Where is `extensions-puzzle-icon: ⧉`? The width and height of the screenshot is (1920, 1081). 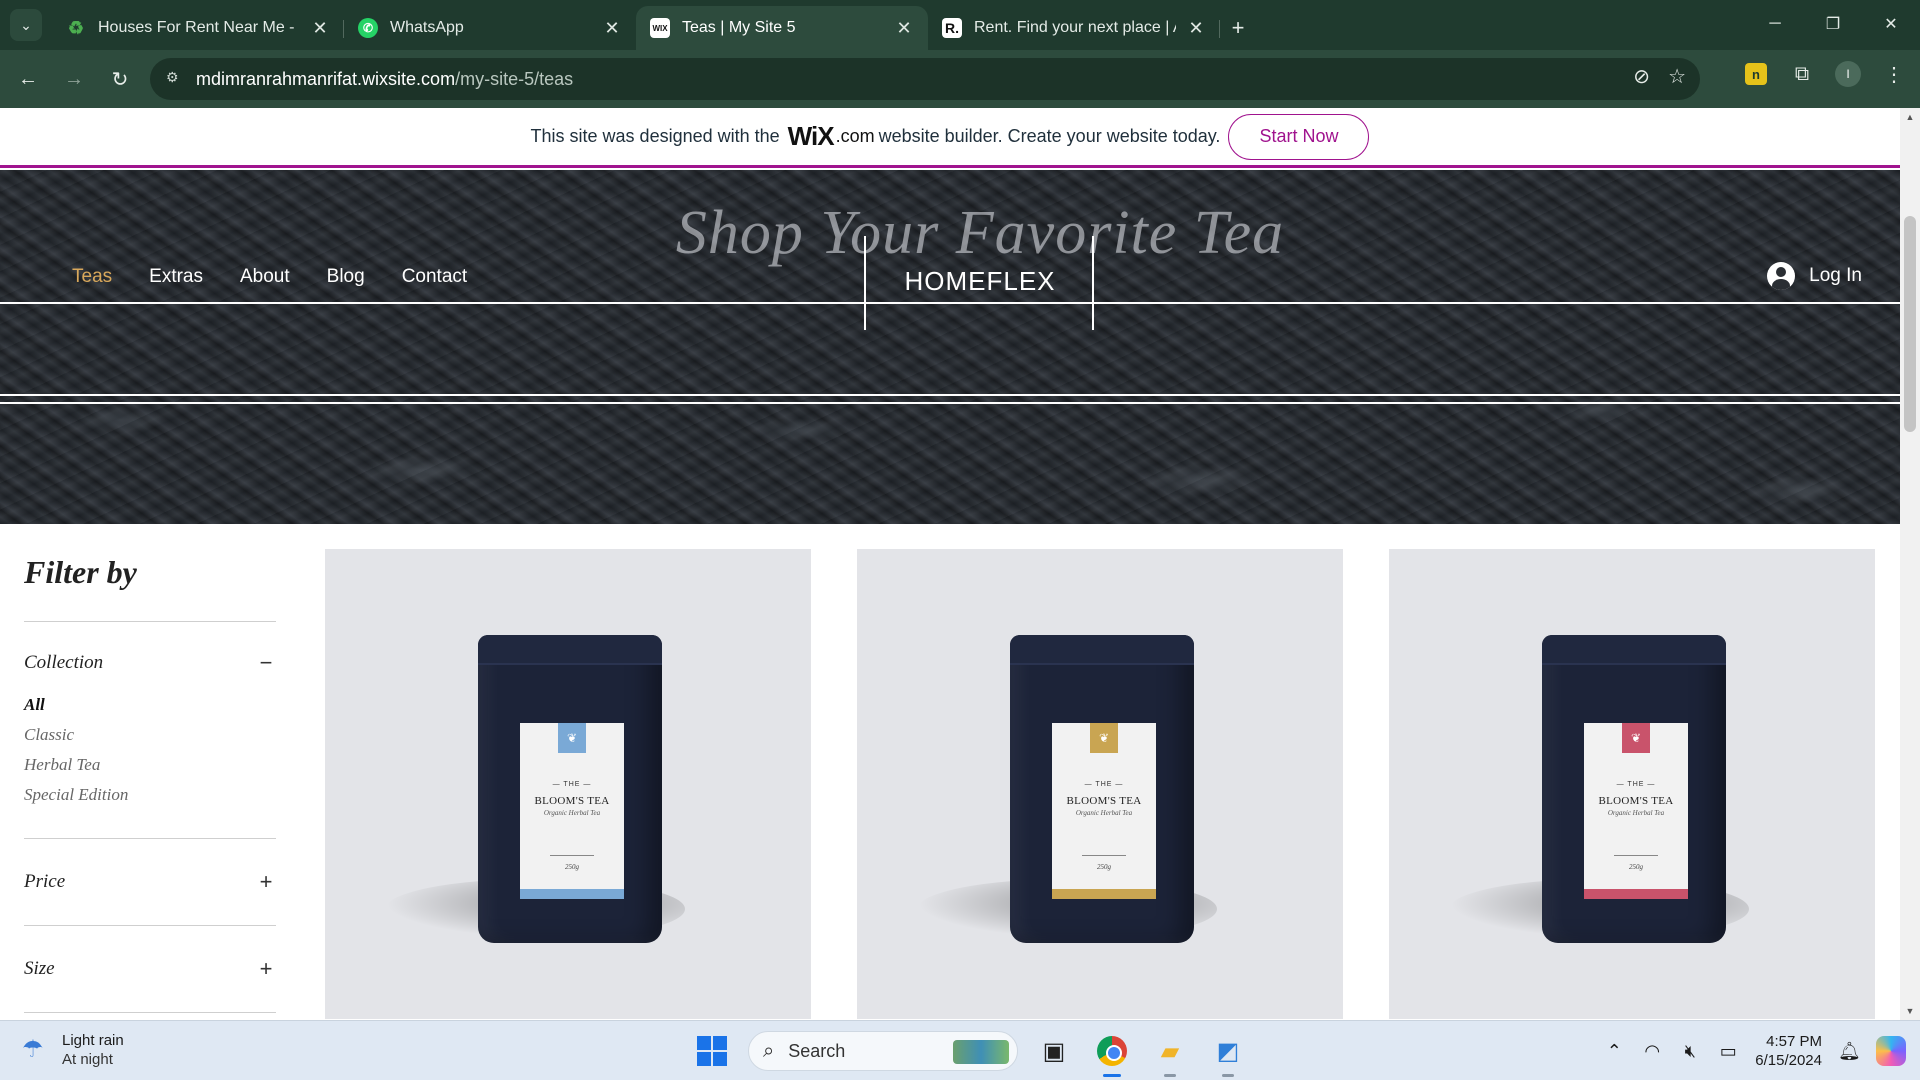 extensions-puzzle-icon: ⧉ is located at coordinates (1802, 74).